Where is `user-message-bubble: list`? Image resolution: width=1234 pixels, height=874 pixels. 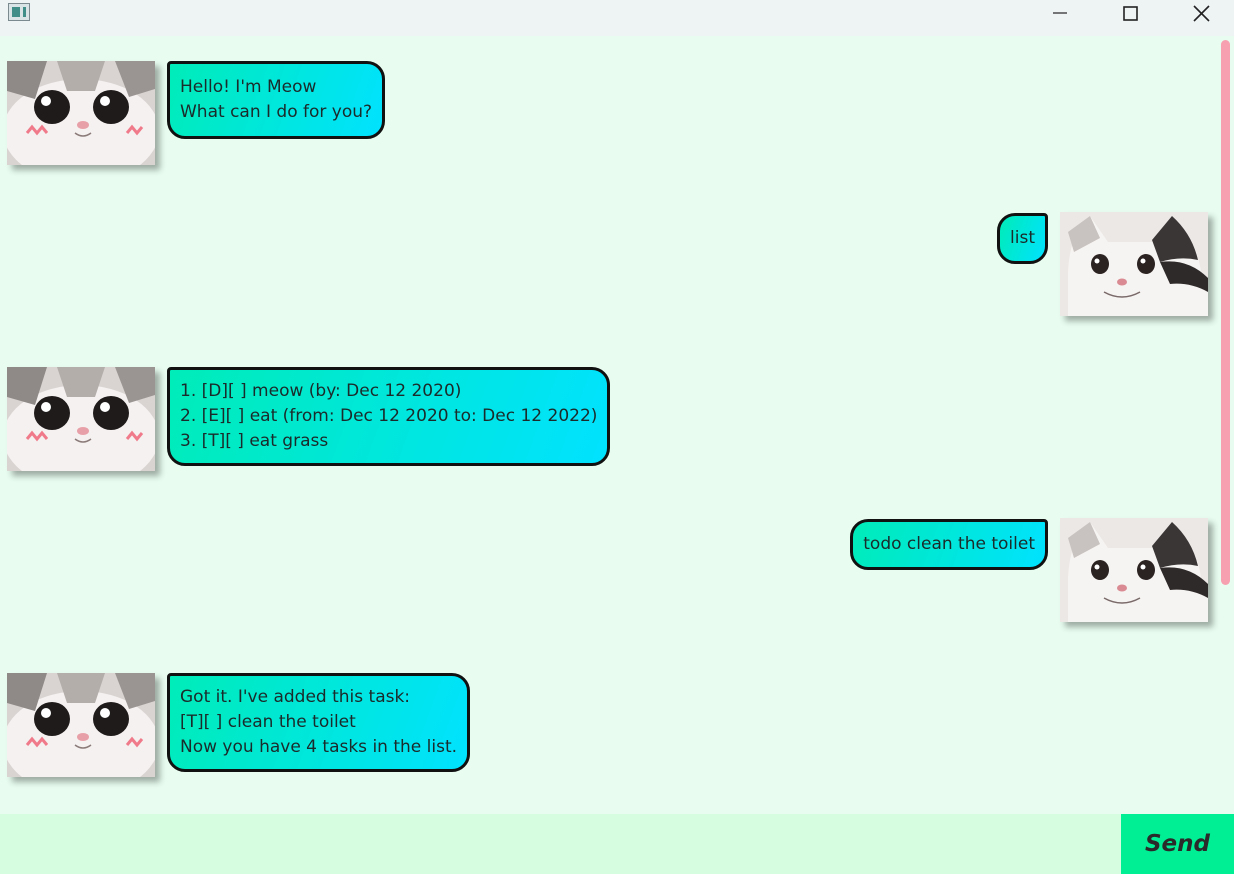 user-message-bubble: list is located at coordinates (1022, 238).